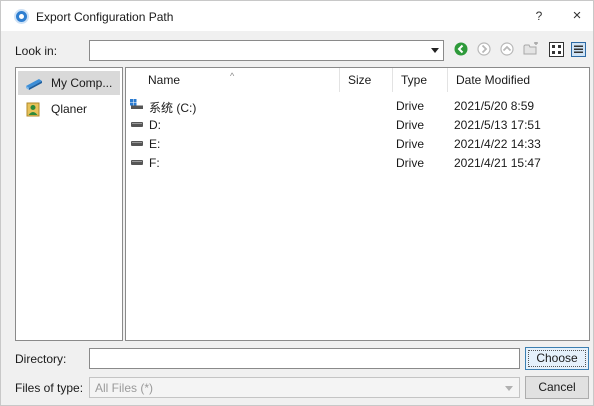 The image size is (594, 406). Describe the element at coordinates (297, 16) in the screenshot. I see `title-bar: Export Configuration Path ? ×` at that location.